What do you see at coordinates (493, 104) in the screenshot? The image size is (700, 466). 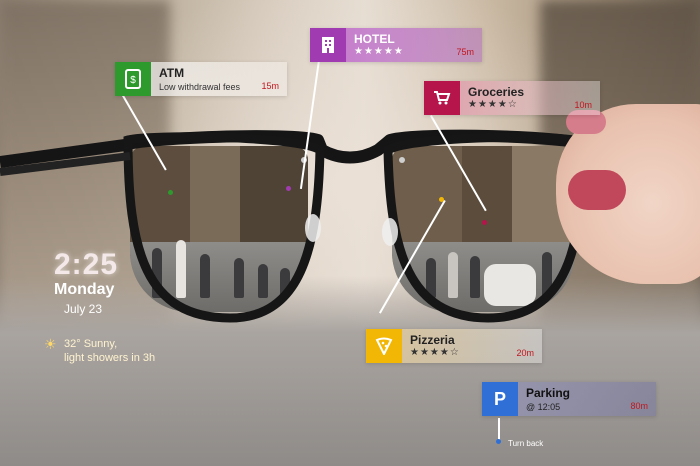 I see `groceries-stars: ★★★★☆` at bounding box center [493, 104].